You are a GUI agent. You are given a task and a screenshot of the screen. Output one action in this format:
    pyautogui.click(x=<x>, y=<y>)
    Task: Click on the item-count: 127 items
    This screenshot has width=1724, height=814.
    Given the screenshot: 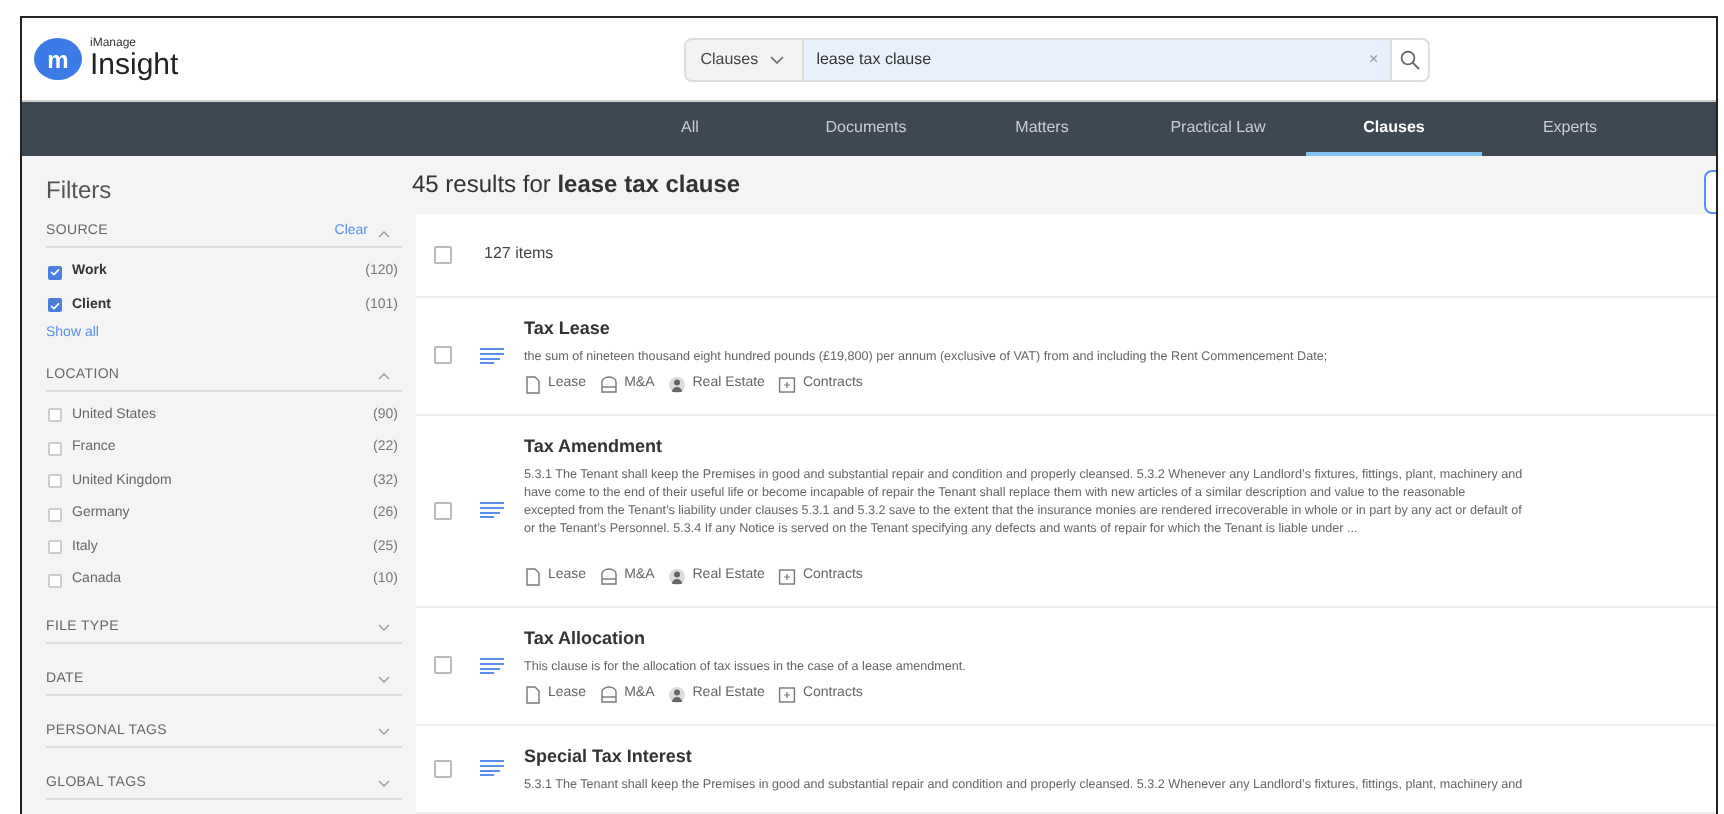 What is the action you would take?
    pyautogui.click(x=519, y=254)
    